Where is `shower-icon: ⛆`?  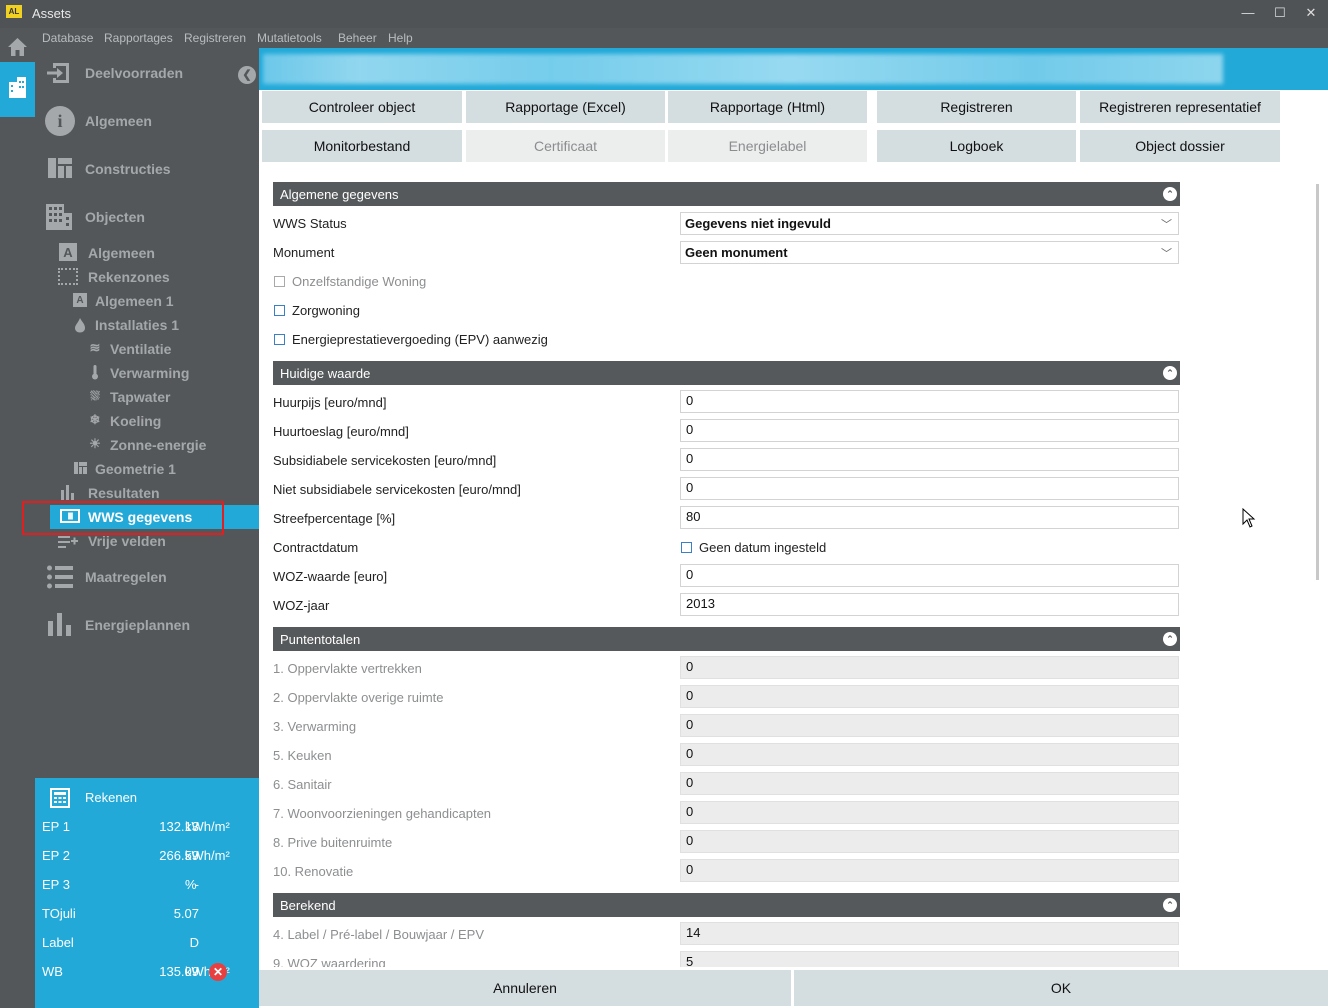
shower-icon: ⛆ is located at coordinates (95, 395).